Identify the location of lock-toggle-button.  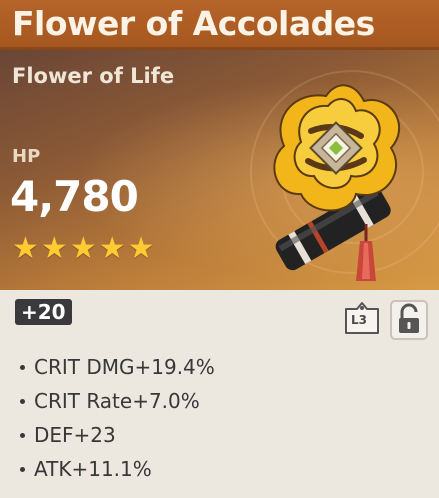
(409, 320).